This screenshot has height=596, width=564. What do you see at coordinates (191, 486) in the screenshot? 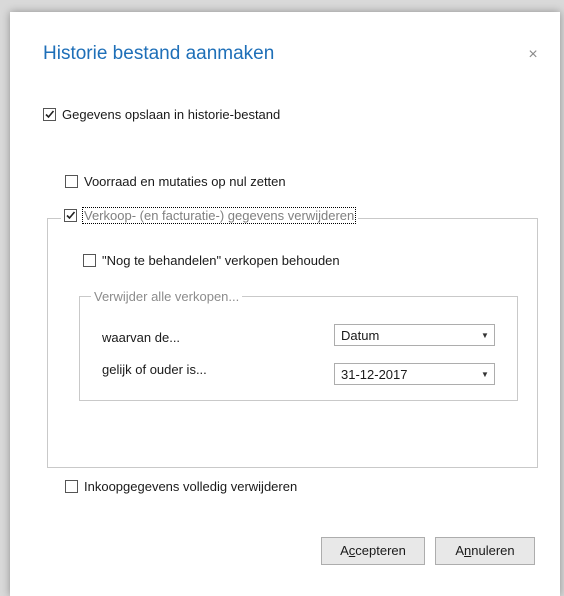
I see `delete-purchase-label: Inkoopgegevens volledig verwijderen` at bounding box center [191, 486].